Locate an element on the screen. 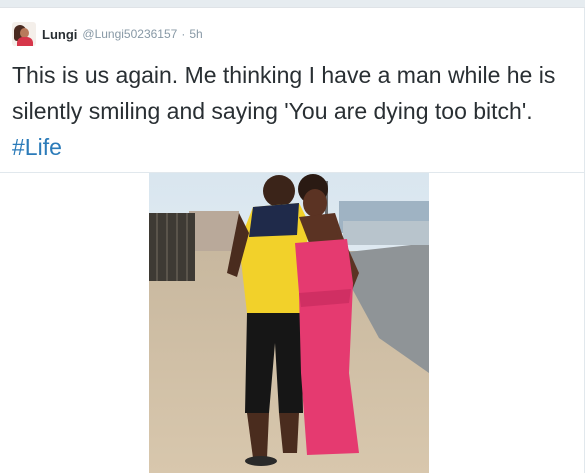  tweet-timestamp: 5h is located at coordinates (195, 34).